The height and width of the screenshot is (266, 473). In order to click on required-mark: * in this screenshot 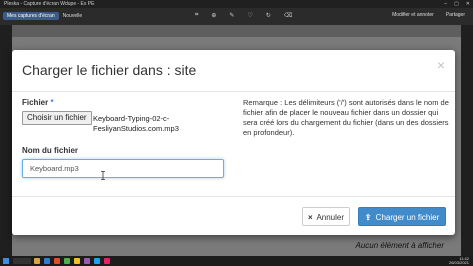, I will do `click(52, 102)`.